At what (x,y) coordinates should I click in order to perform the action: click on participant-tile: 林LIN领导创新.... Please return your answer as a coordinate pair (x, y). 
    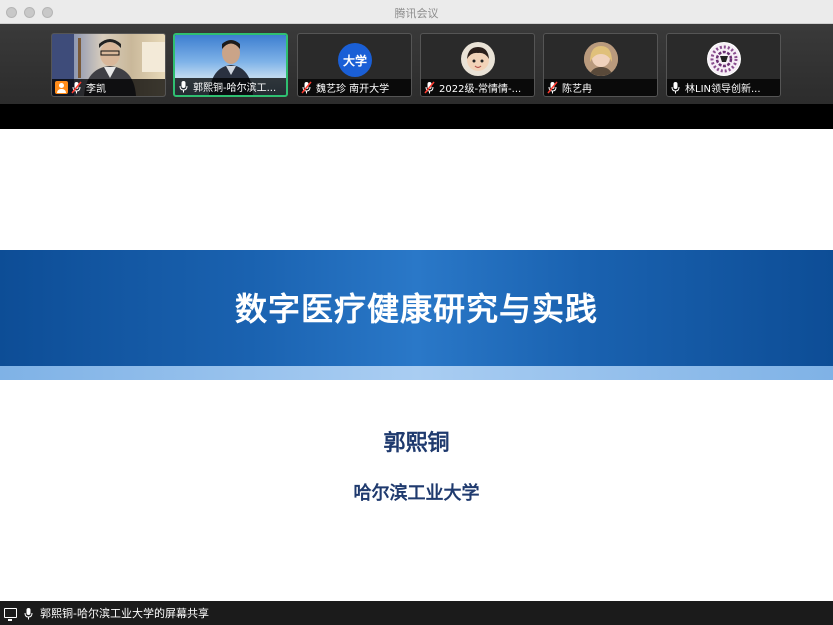
    Looking at the image, I should click on (723, 65).